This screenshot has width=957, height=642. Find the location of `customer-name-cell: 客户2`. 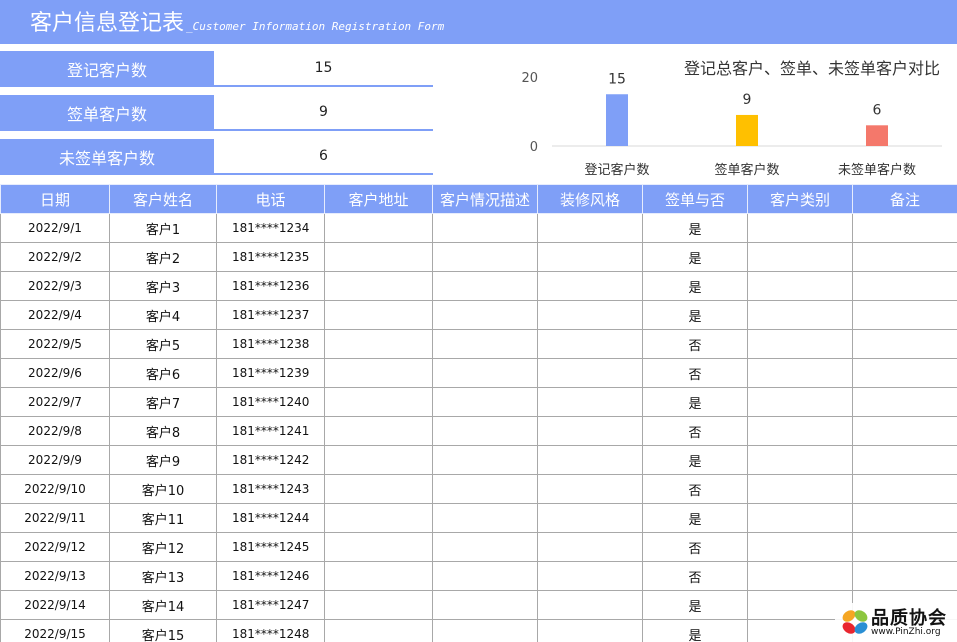

customer-name-cell: 客户2 is located at coordinates (163, 257).